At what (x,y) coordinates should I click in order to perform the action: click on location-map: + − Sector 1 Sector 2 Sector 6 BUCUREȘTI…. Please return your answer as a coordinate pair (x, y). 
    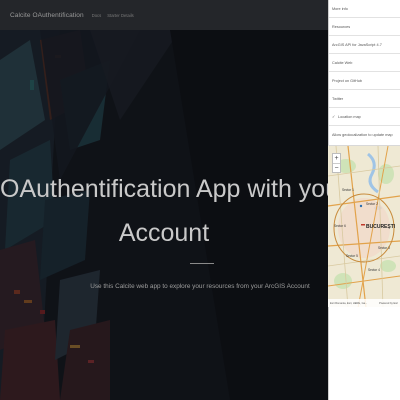
    Looking at the image, I should click on (364, 226).